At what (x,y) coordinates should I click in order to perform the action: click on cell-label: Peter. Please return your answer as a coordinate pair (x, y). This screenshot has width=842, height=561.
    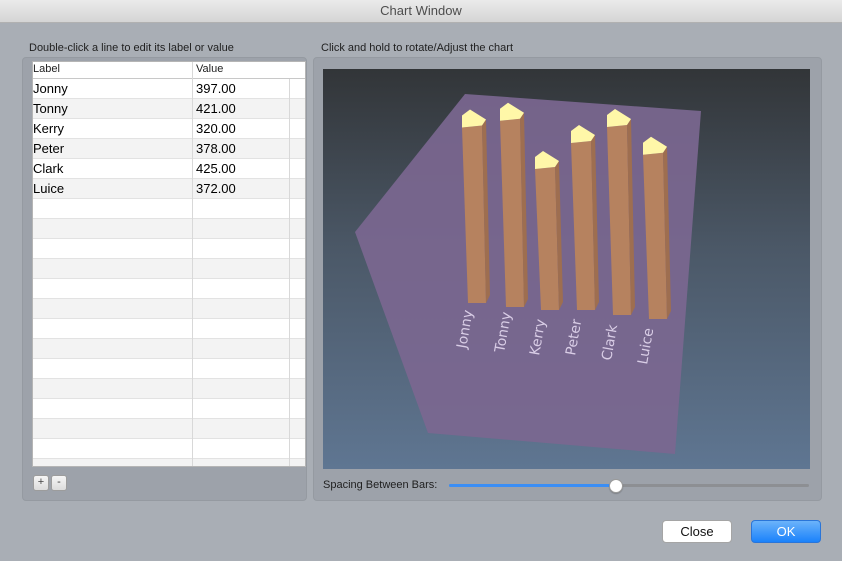
    Looking at the image, I should click on (48, 148).